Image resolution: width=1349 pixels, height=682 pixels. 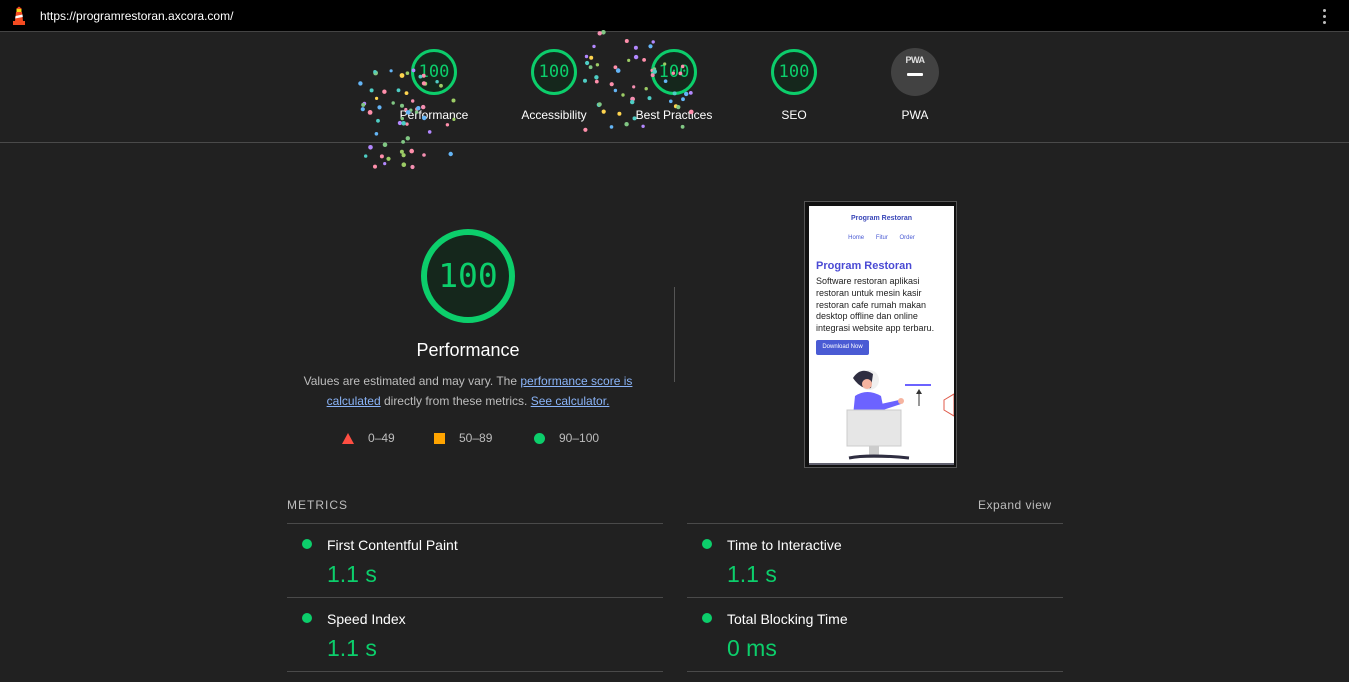 I want to click on metric-speed-index: Speed Index 1.1 s, so click(x=475, y=634).